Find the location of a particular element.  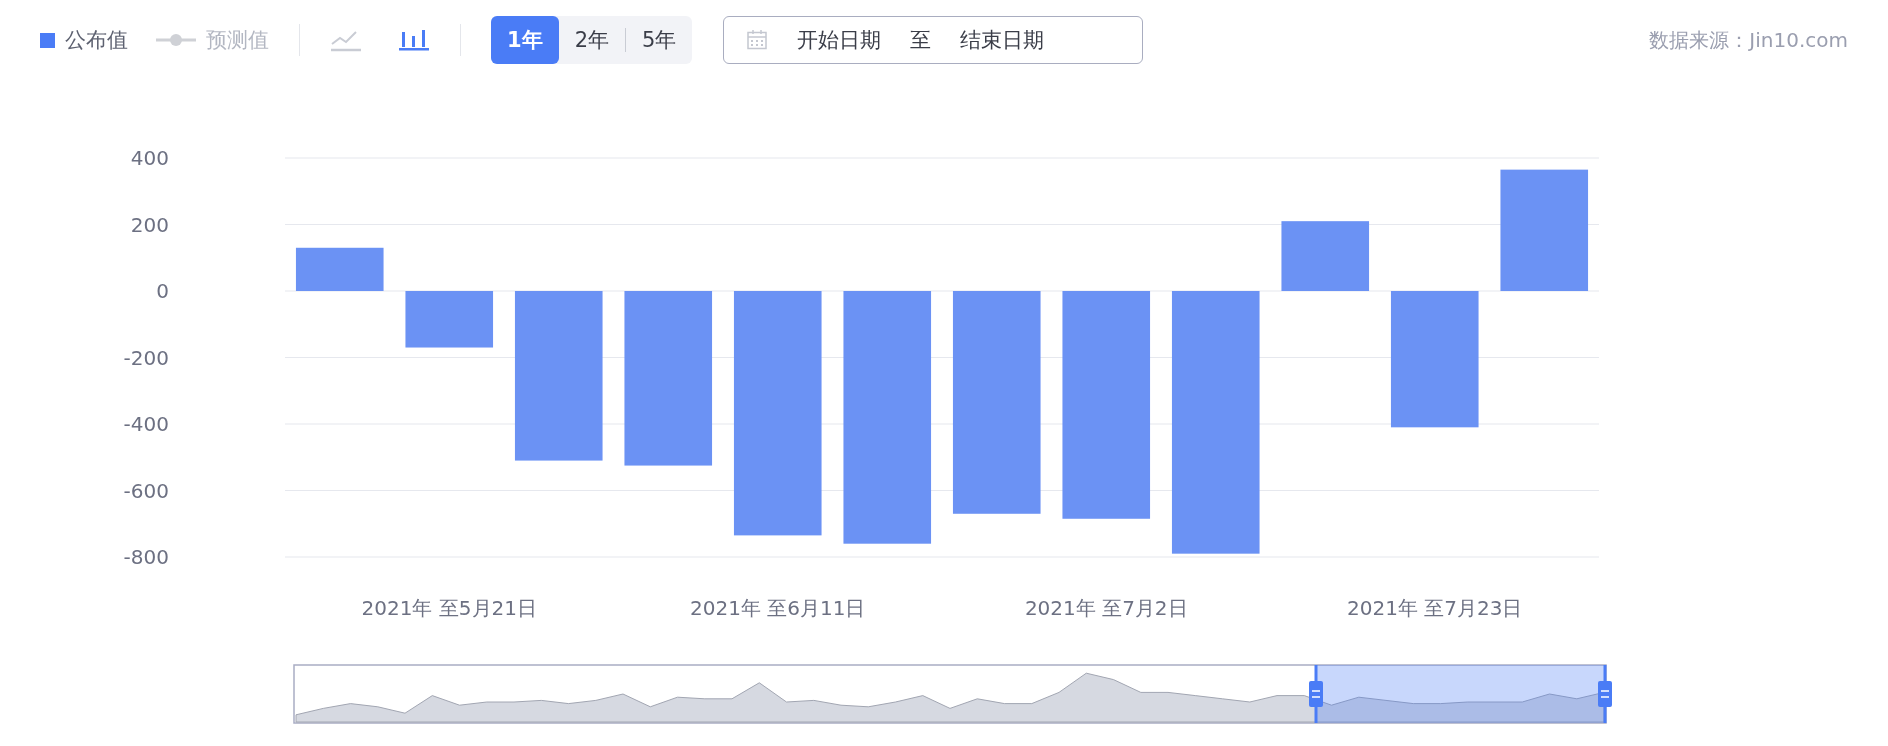

start-date-input: 开始日期 is located at coordinates (839, 40).